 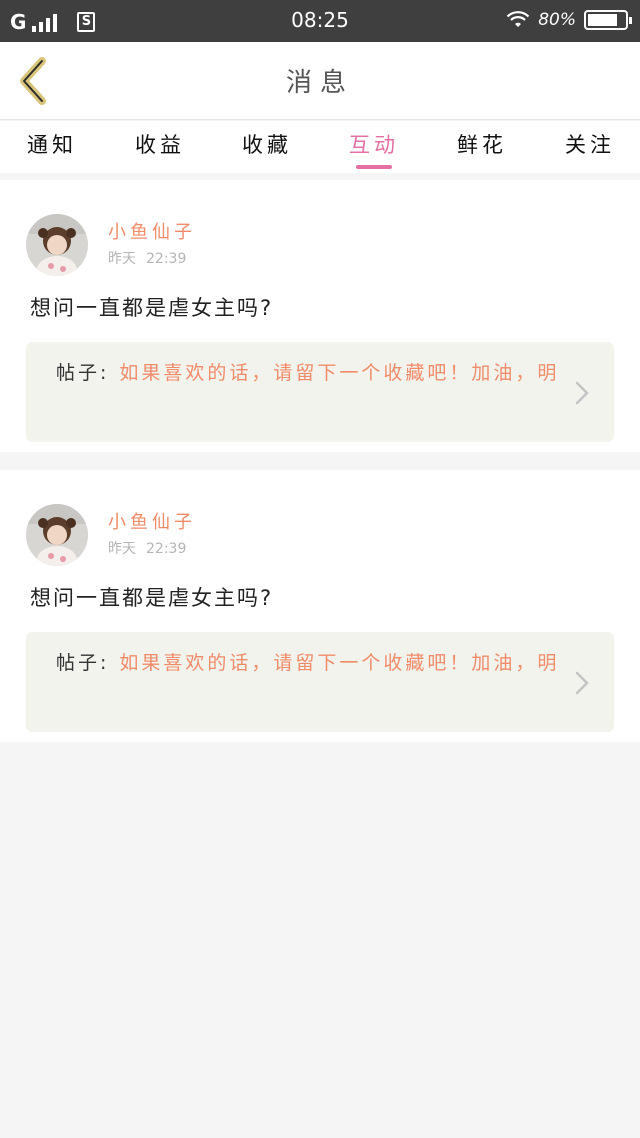 What do you see at coordinates (602, 20) in the screenshot?
I see `battery-level` at bounding box center [602, 20].